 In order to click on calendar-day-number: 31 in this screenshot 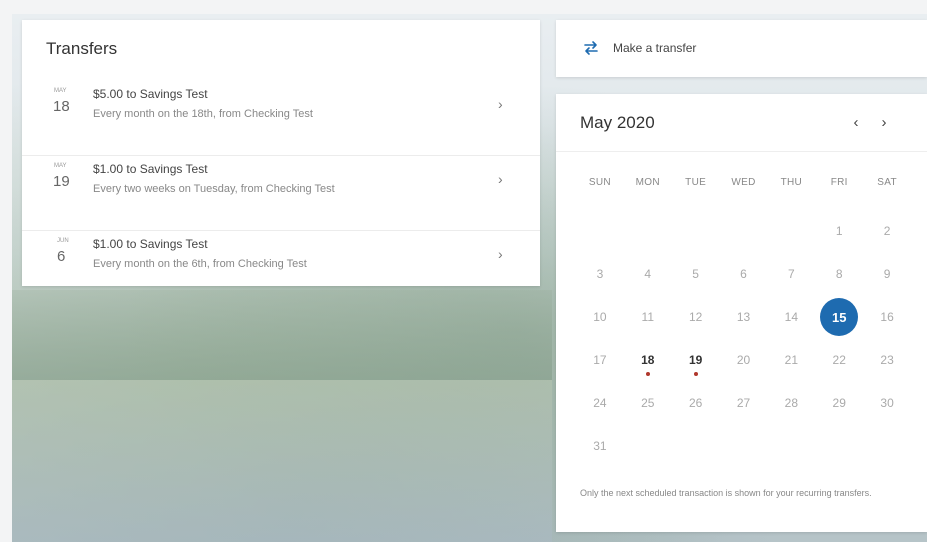, I will do `click(600, 446)`.